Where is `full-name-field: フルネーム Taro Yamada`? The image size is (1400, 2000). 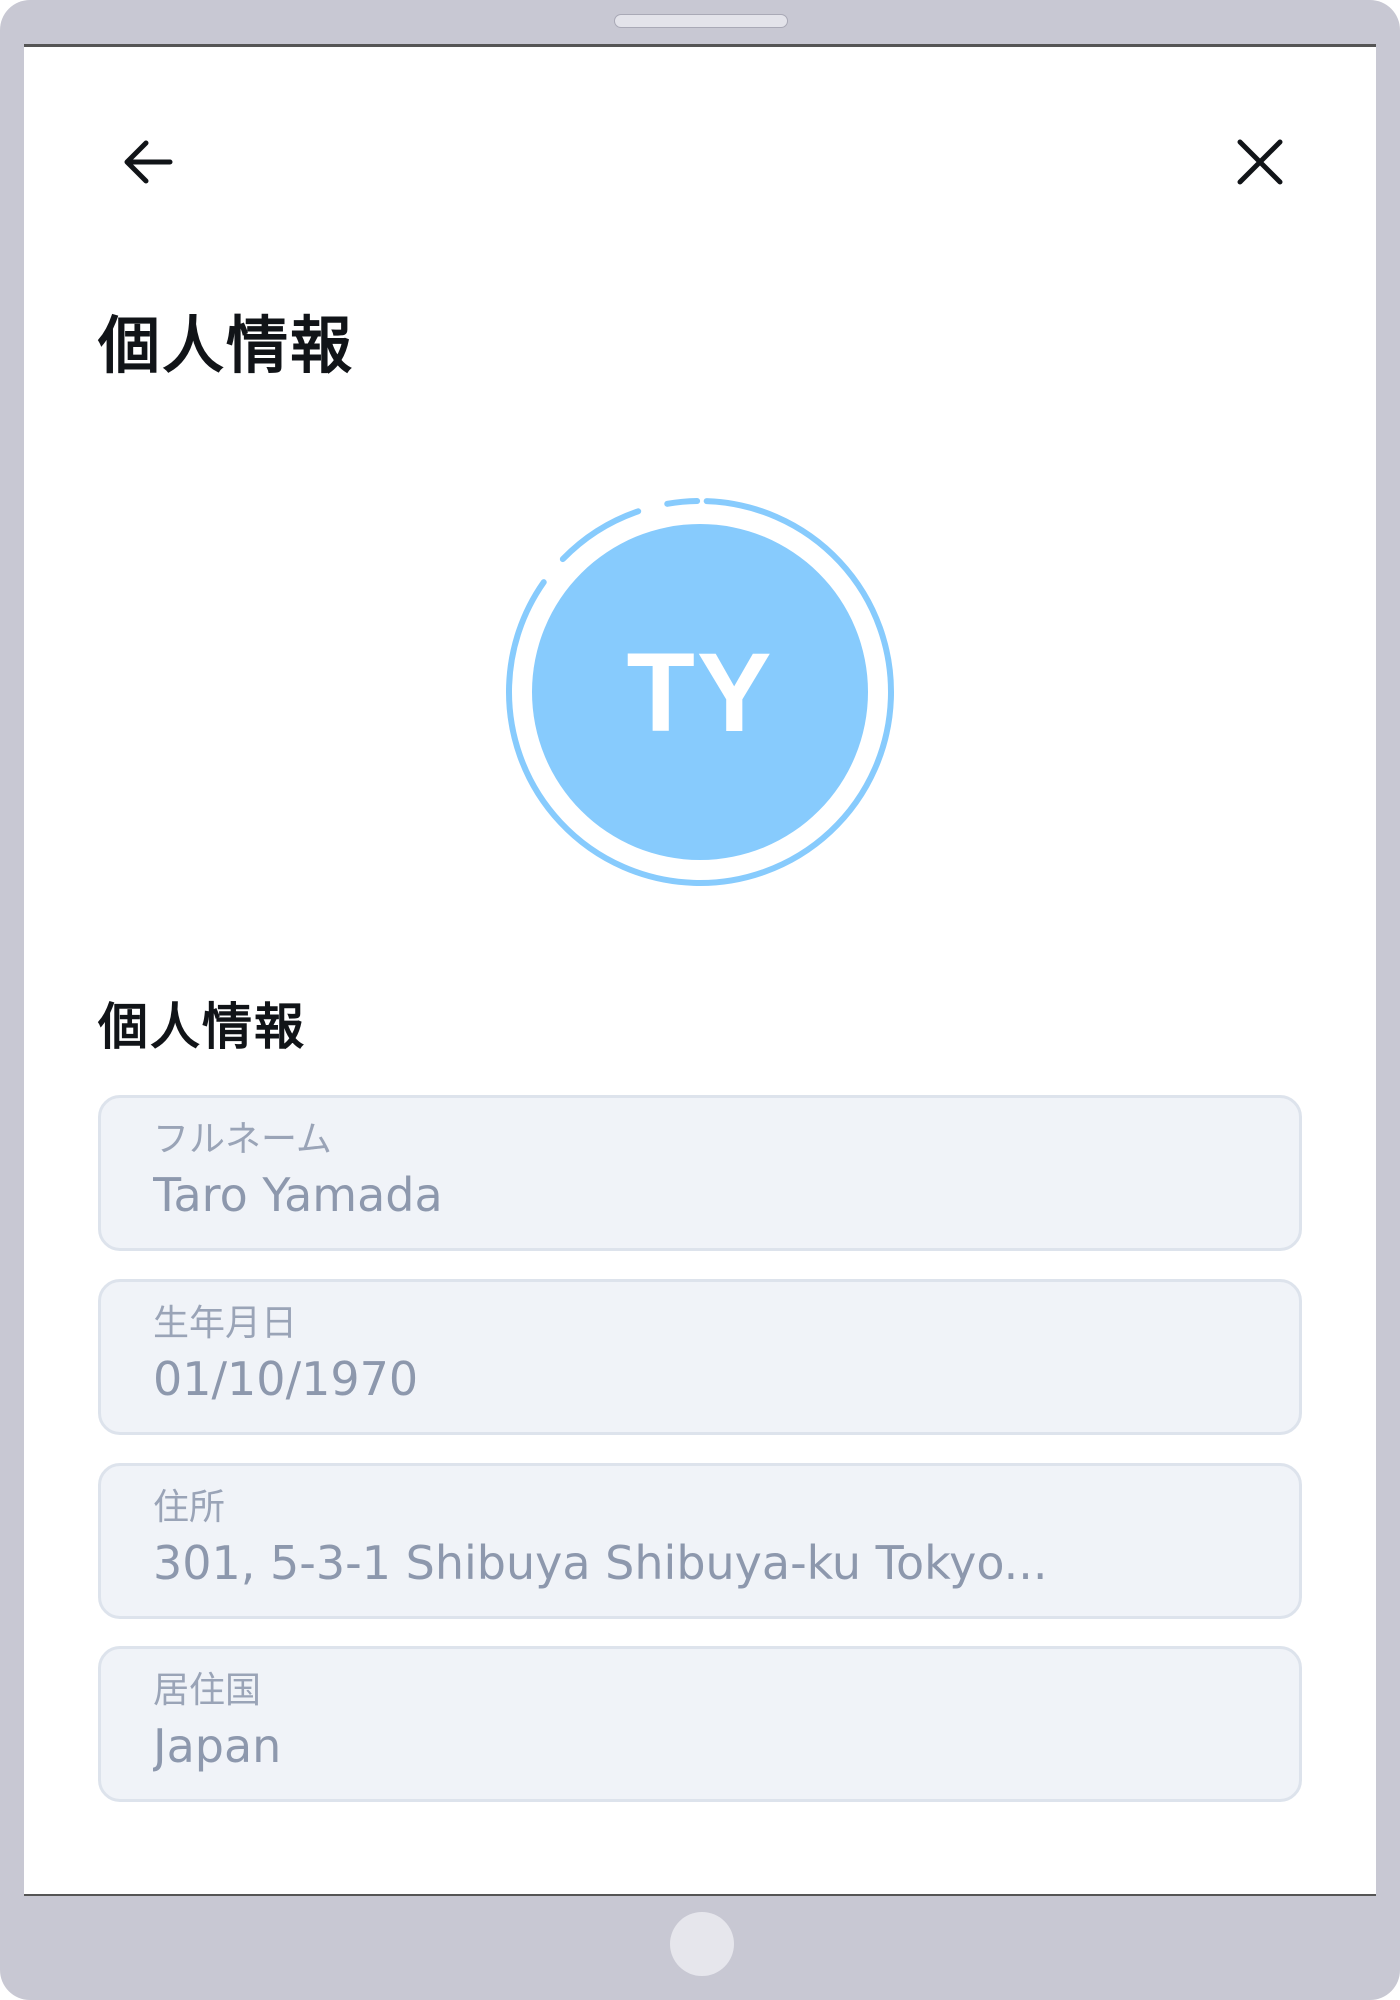 full-name-field: フルネーム Taro Yamada is located at coordinates (700, 1173).